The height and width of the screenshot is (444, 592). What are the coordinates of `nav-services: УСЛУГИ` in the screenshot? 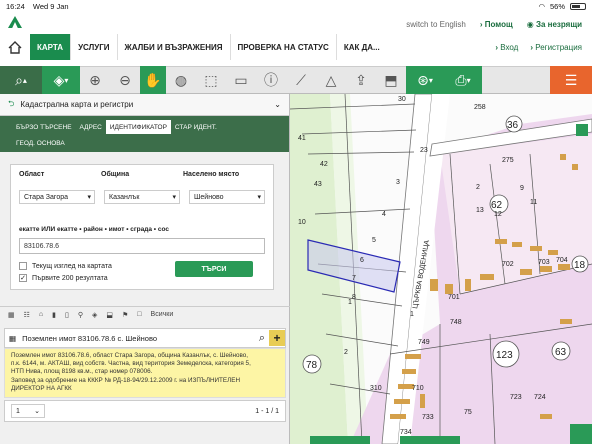 It's located at (93, 47).